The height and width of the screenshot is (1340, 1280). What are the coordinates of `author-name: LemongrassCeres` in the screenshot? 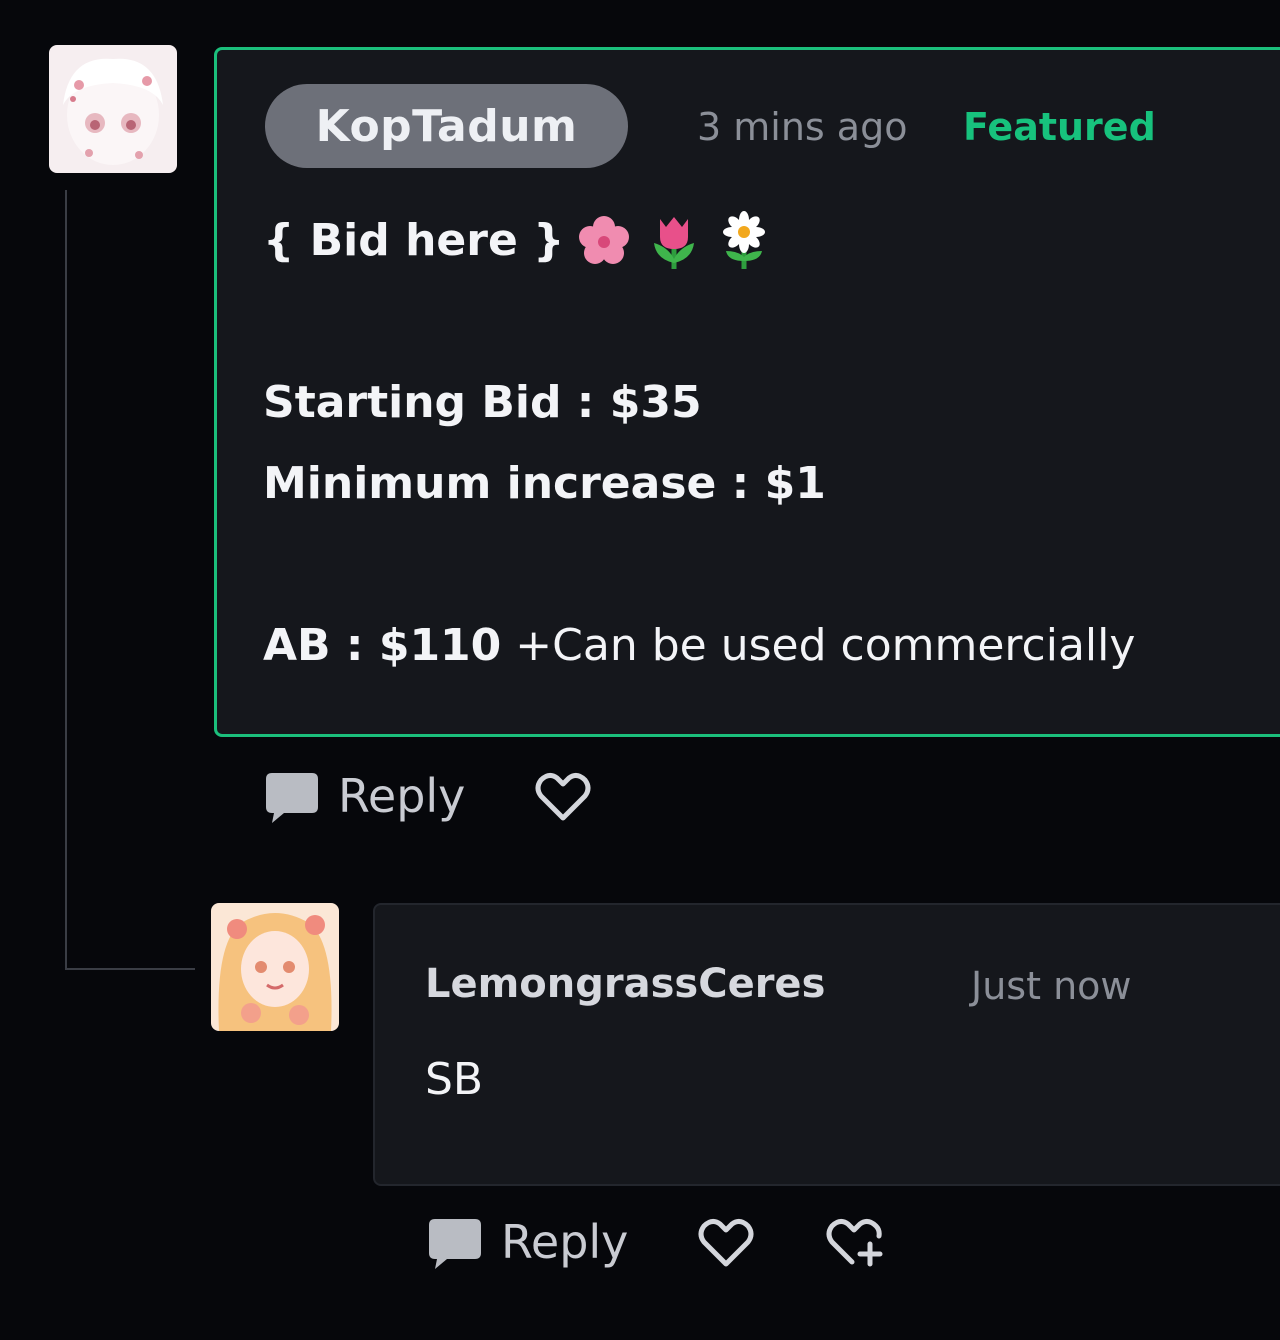 It's located at (625, 984).